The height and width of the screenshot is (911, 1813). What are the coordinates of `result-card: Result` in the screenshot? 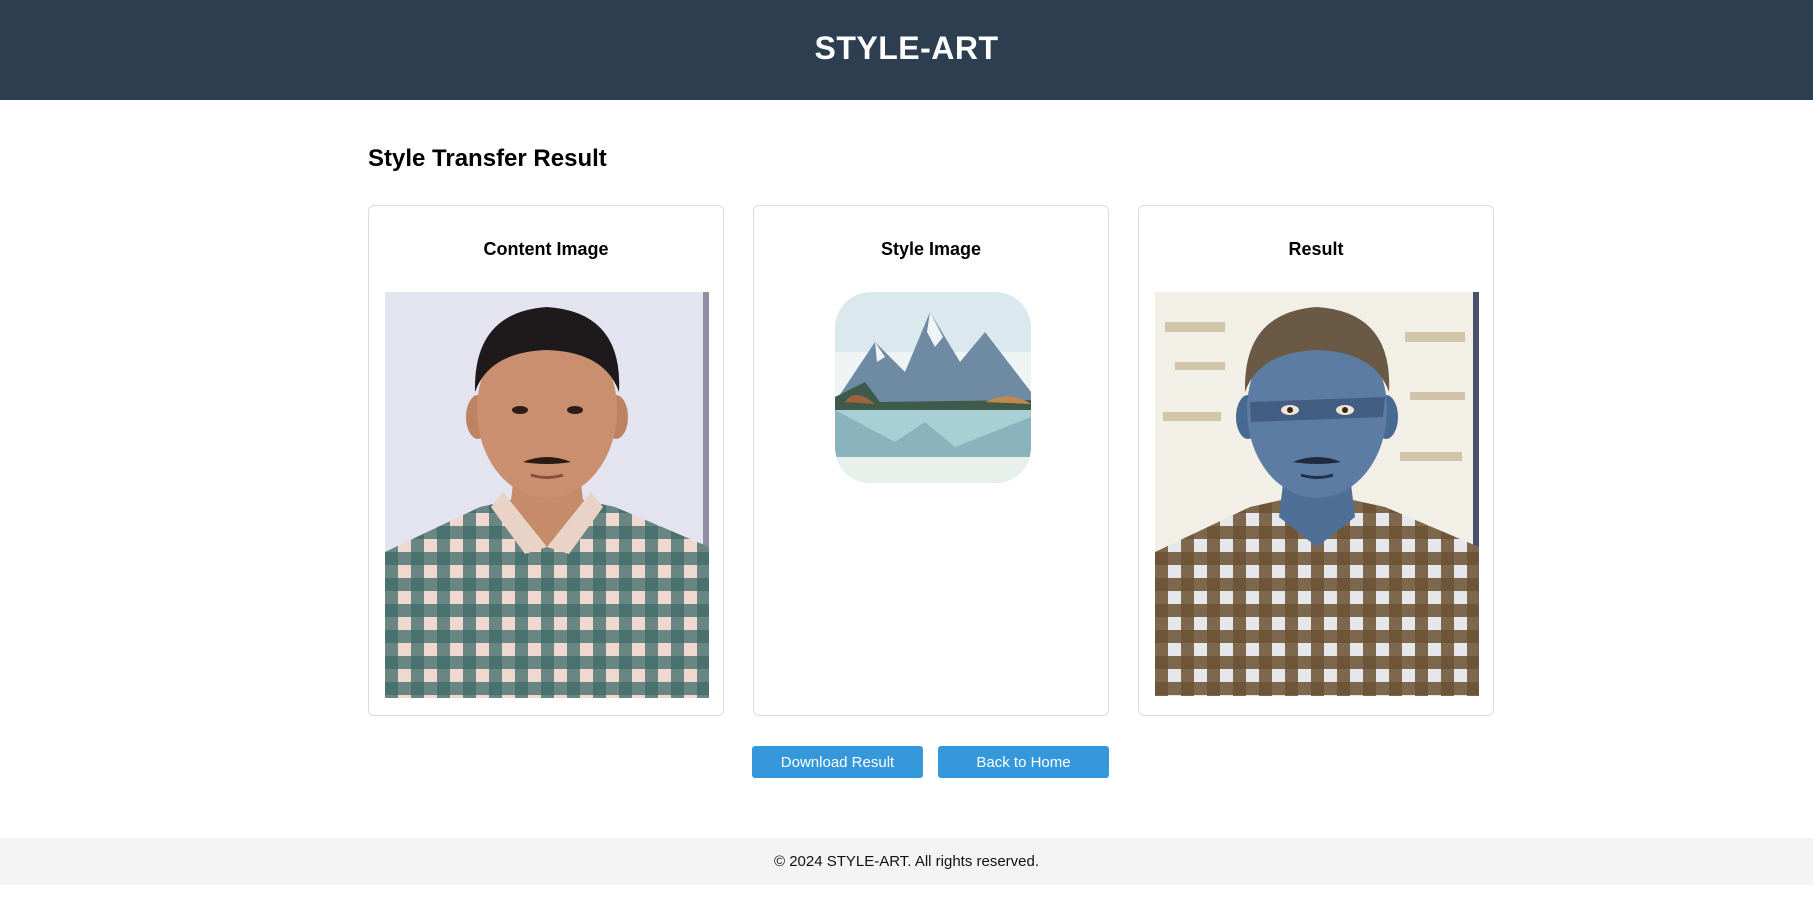 It's located at (1316, 460).